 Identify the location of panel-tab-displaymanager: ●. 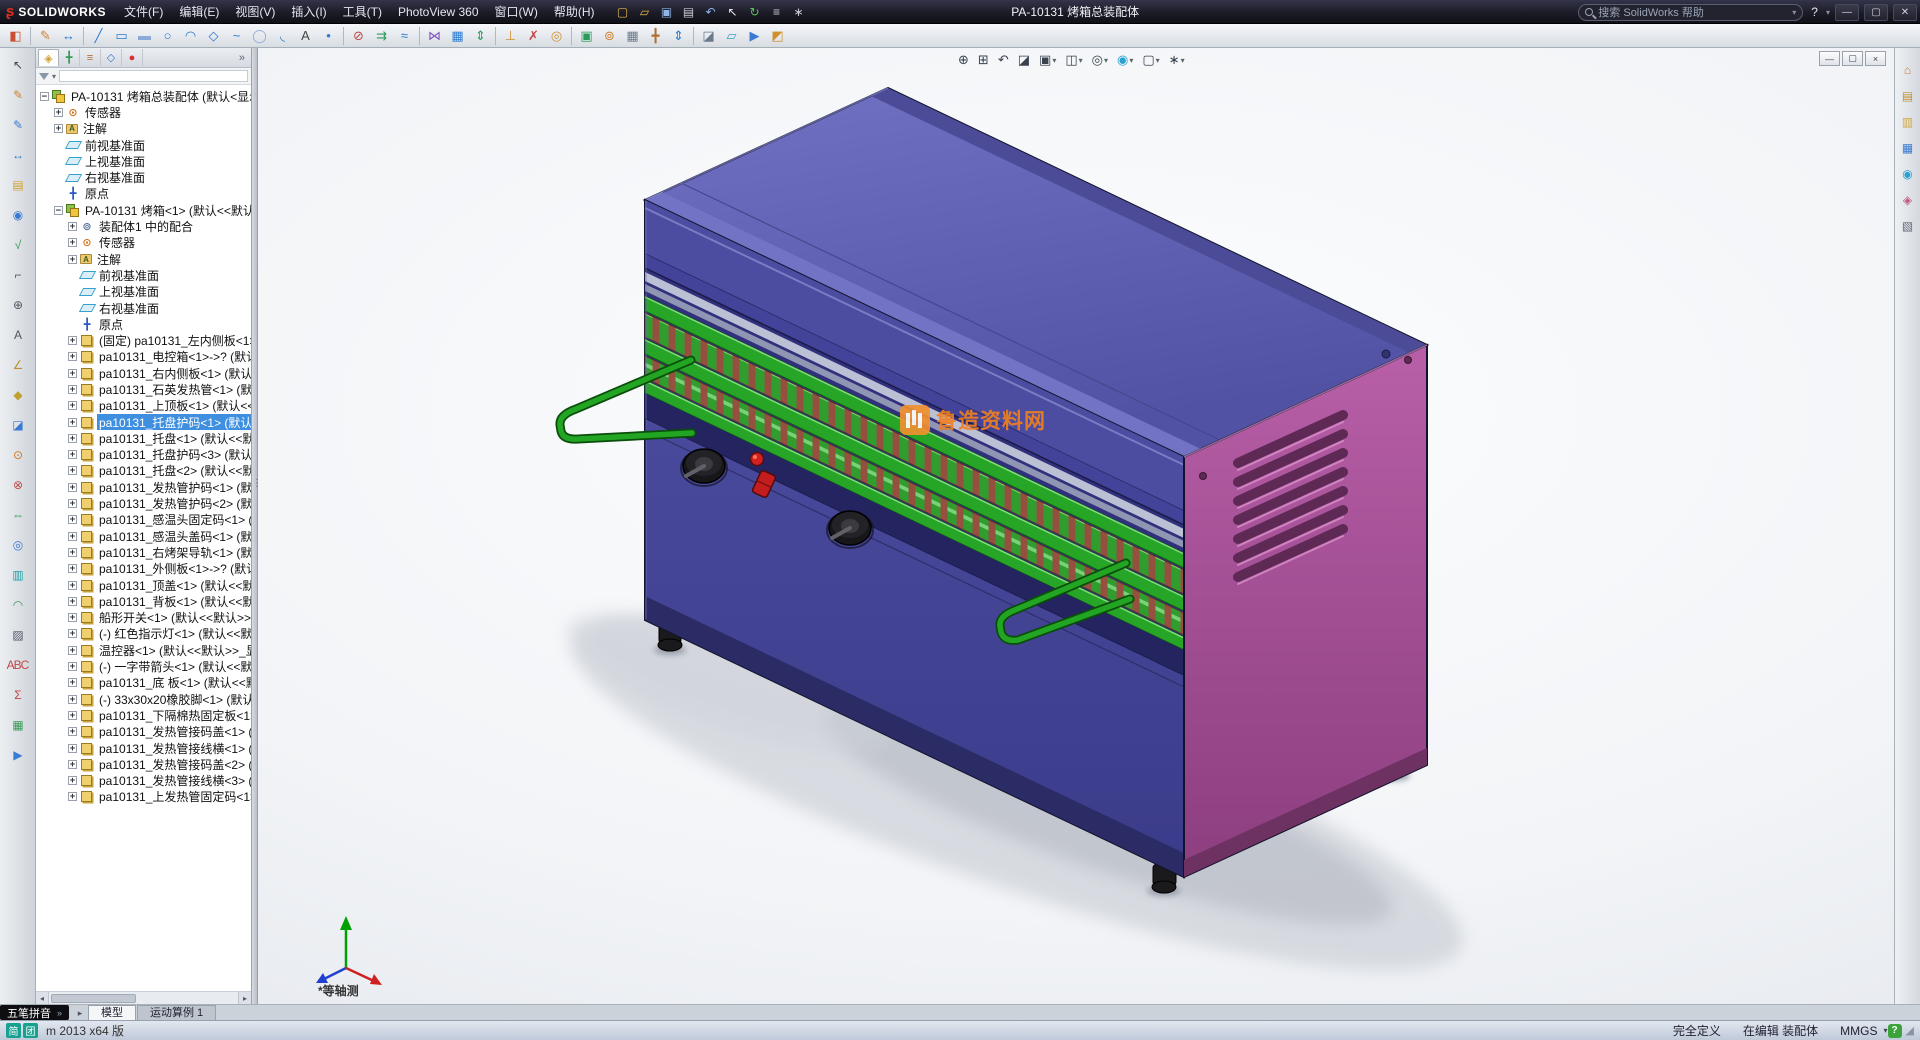
(132, 57).